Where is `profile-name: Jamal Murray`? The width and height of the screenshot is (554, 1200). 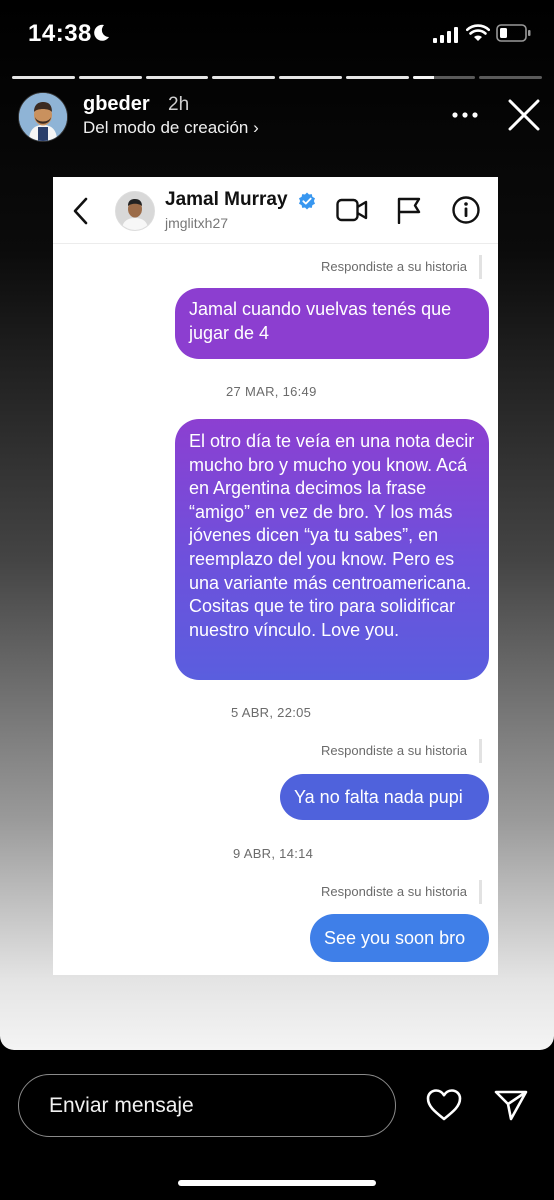
profile-name: Jamal Murray is located at coordinates (226, 199).